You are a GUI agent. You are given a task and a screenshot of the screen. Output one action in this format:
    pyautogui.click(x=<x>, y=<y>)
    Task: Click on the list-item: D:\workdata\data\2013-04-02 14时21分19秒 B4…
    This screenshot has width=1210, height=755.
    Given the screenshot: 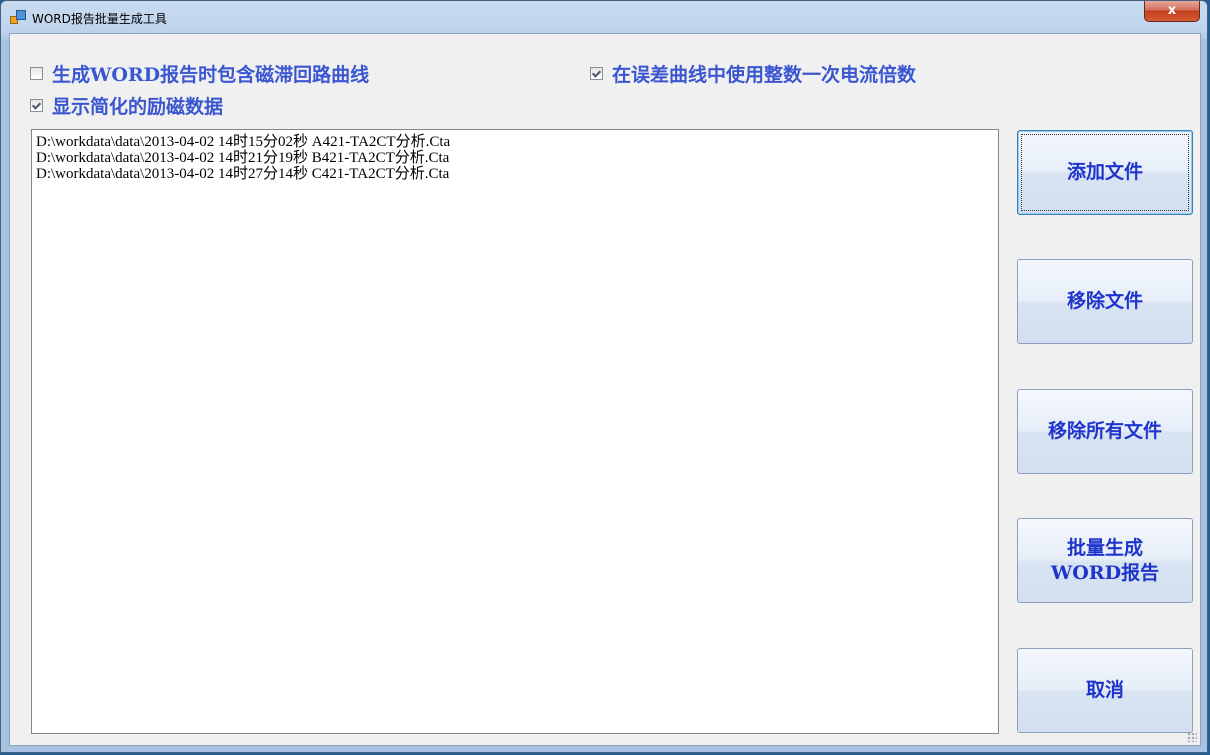 What is the action you would take?
    pyautogui.click(x=517, y=158)
    